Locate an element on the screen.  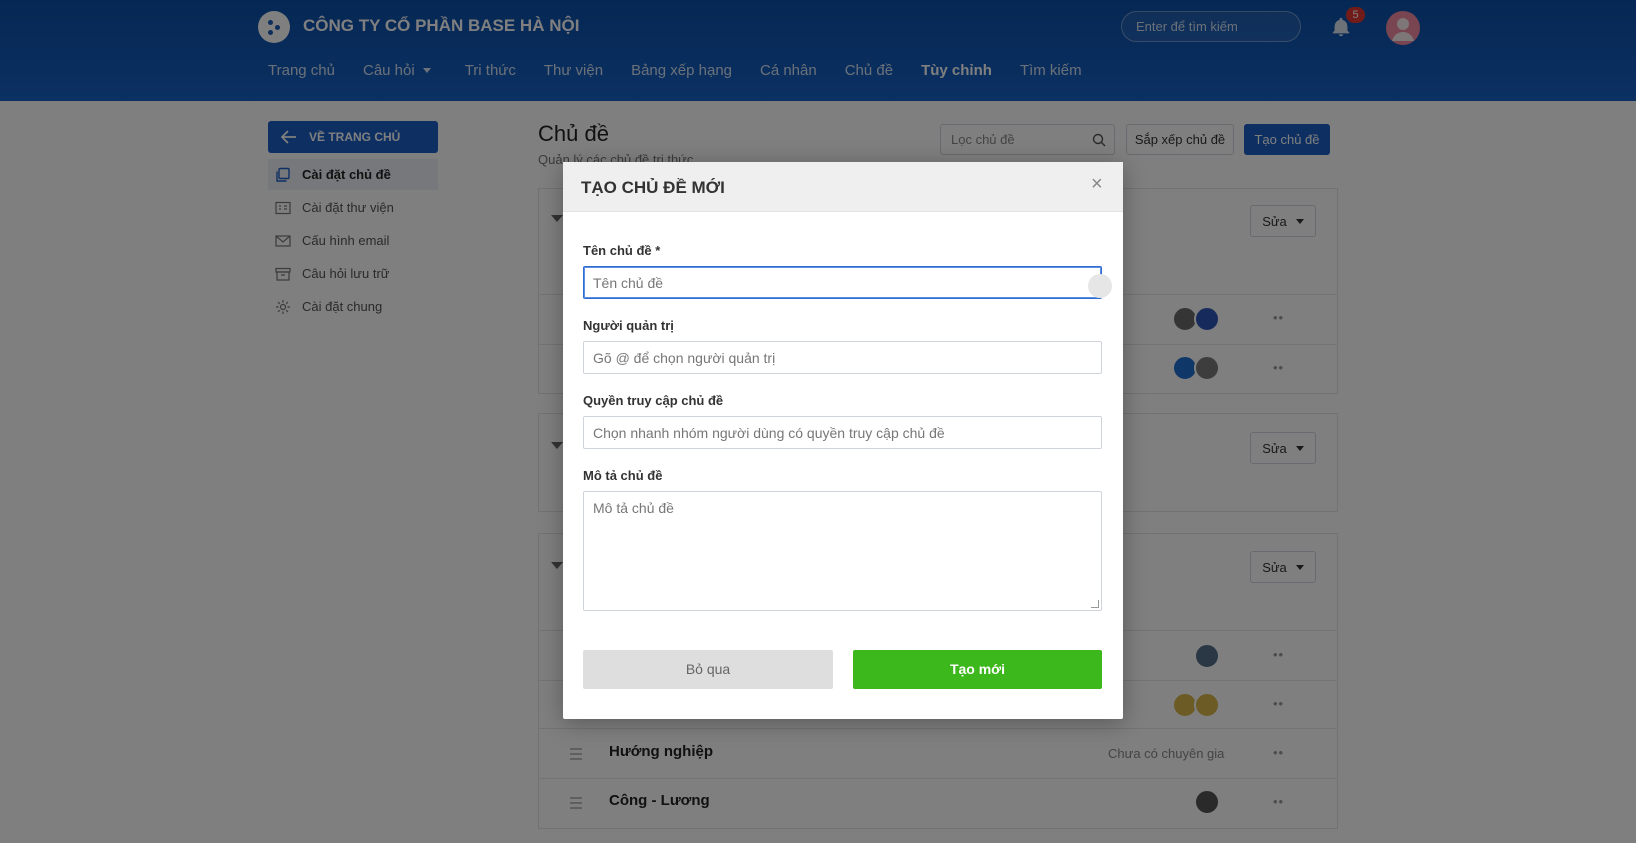
topic-name-placeholder: Tên chủ đề is located at coordinates (628, 283).